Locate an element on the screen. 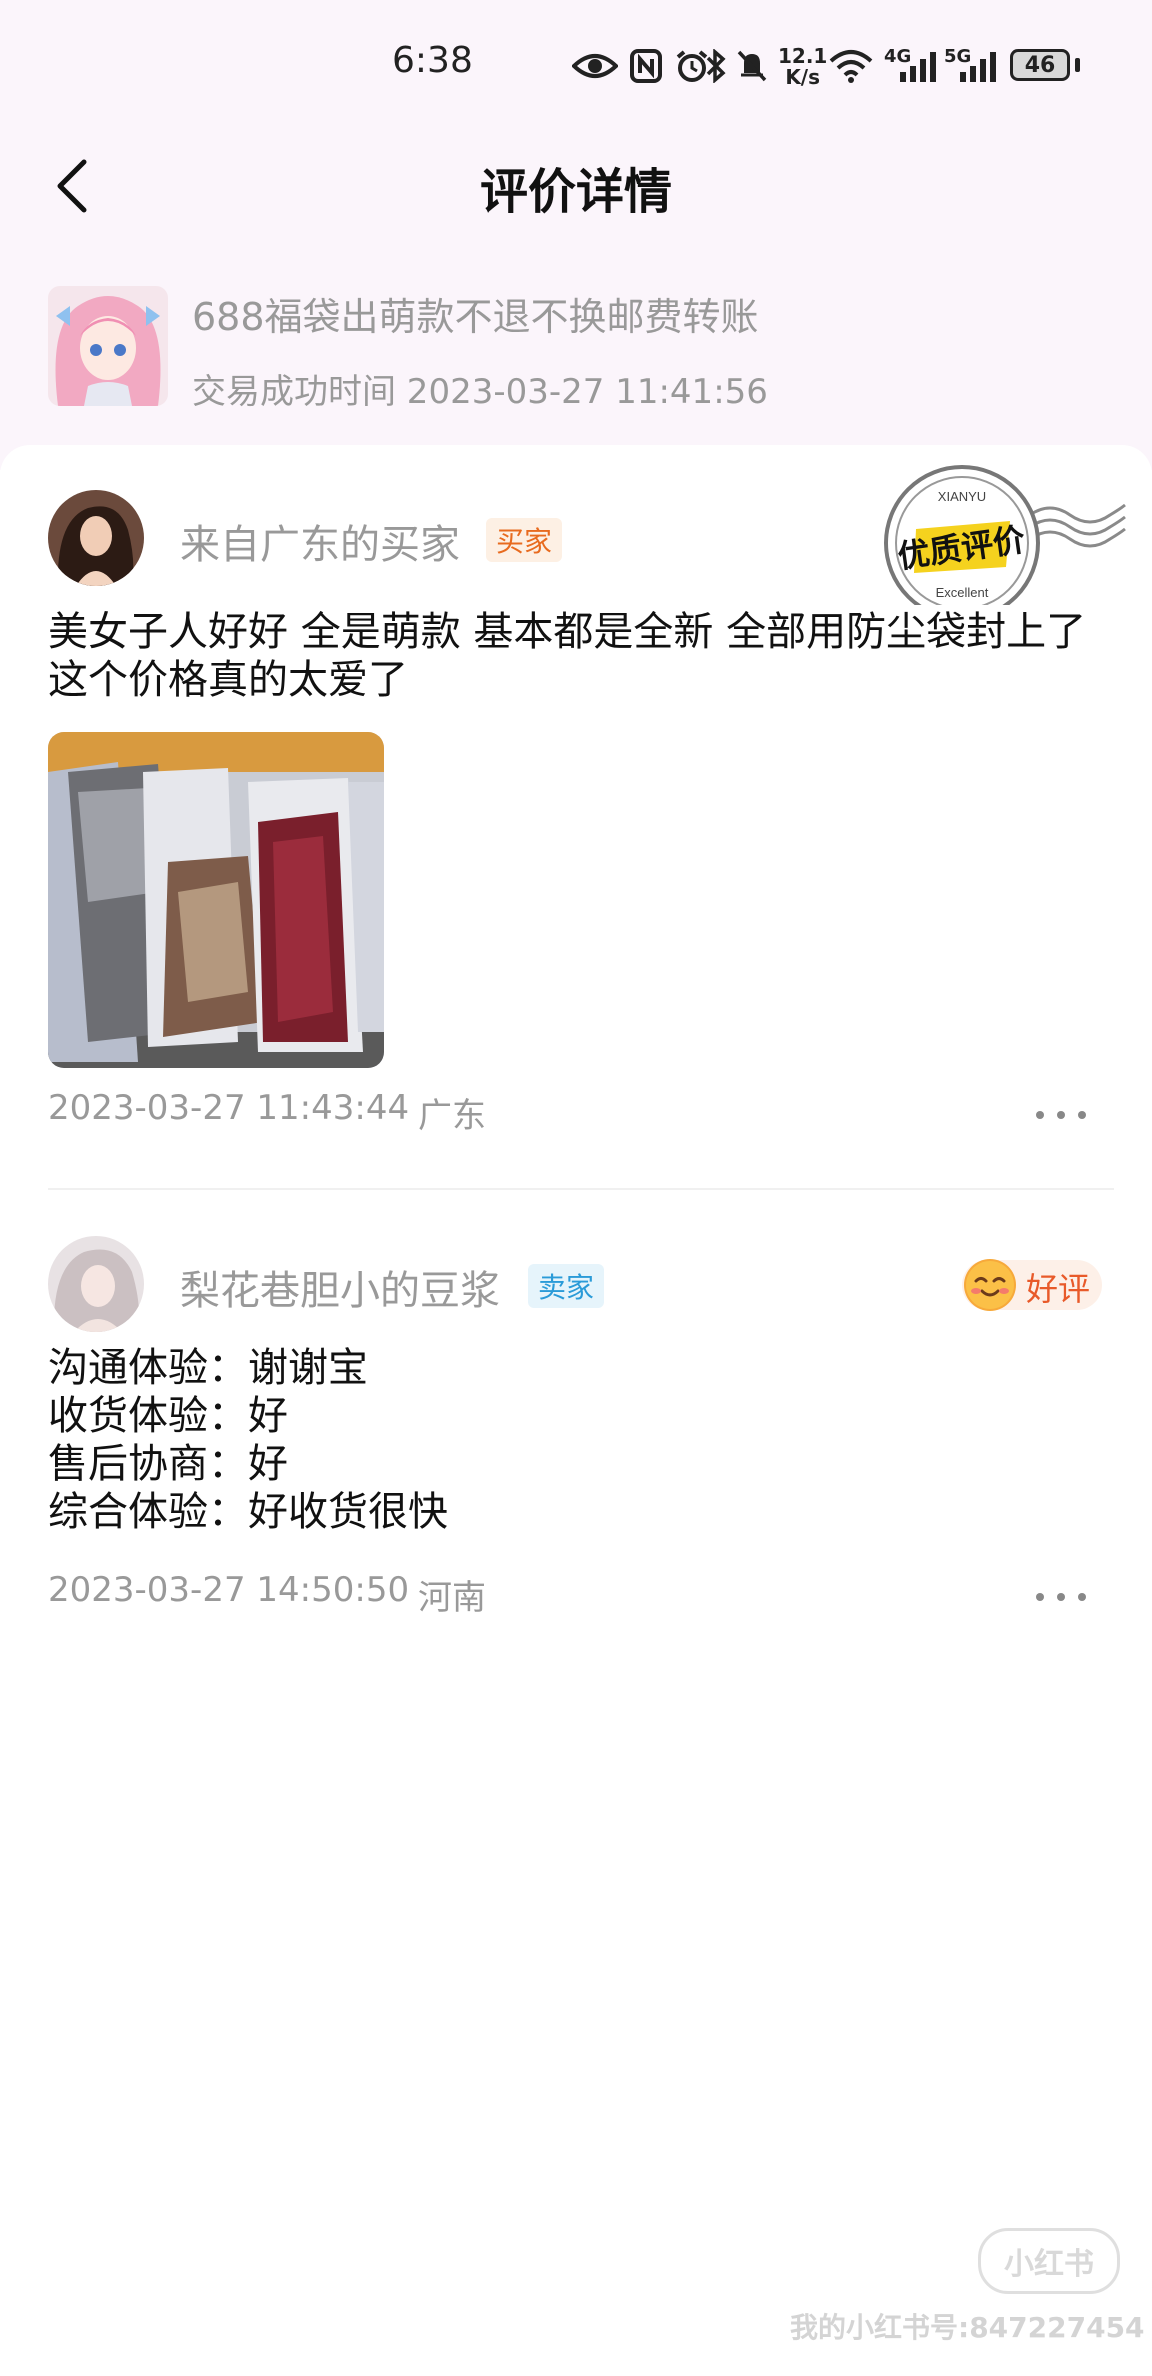 The height and width of the screenshot is (2376, 1152). network-4g-label: 4G is located at coordinates (898, 56).